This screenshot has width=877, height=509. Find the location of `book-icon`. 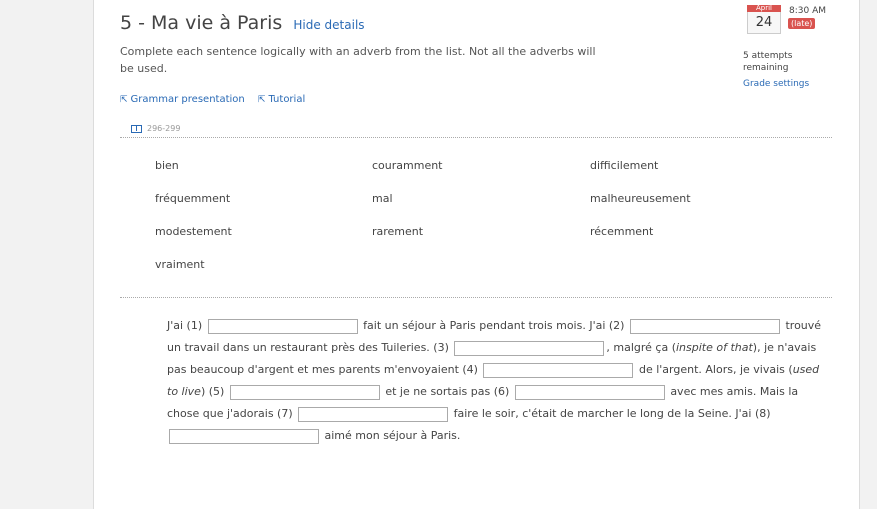

book-icon is located at coordinates (136, 128).